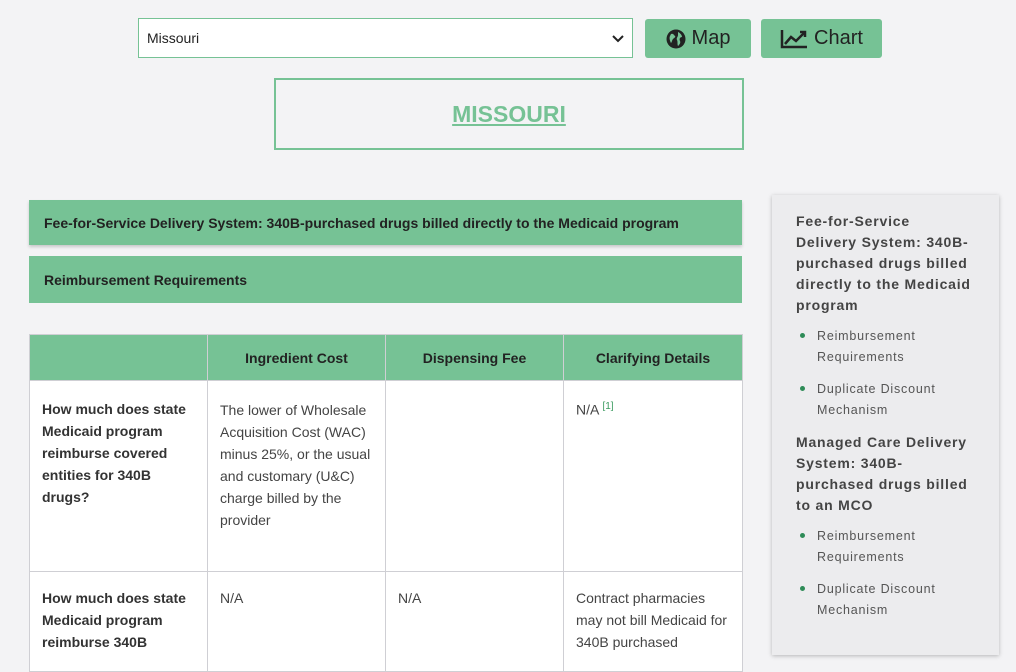  I want to click on table-cell-ingredient-cost: N/A, so click(296, 621).